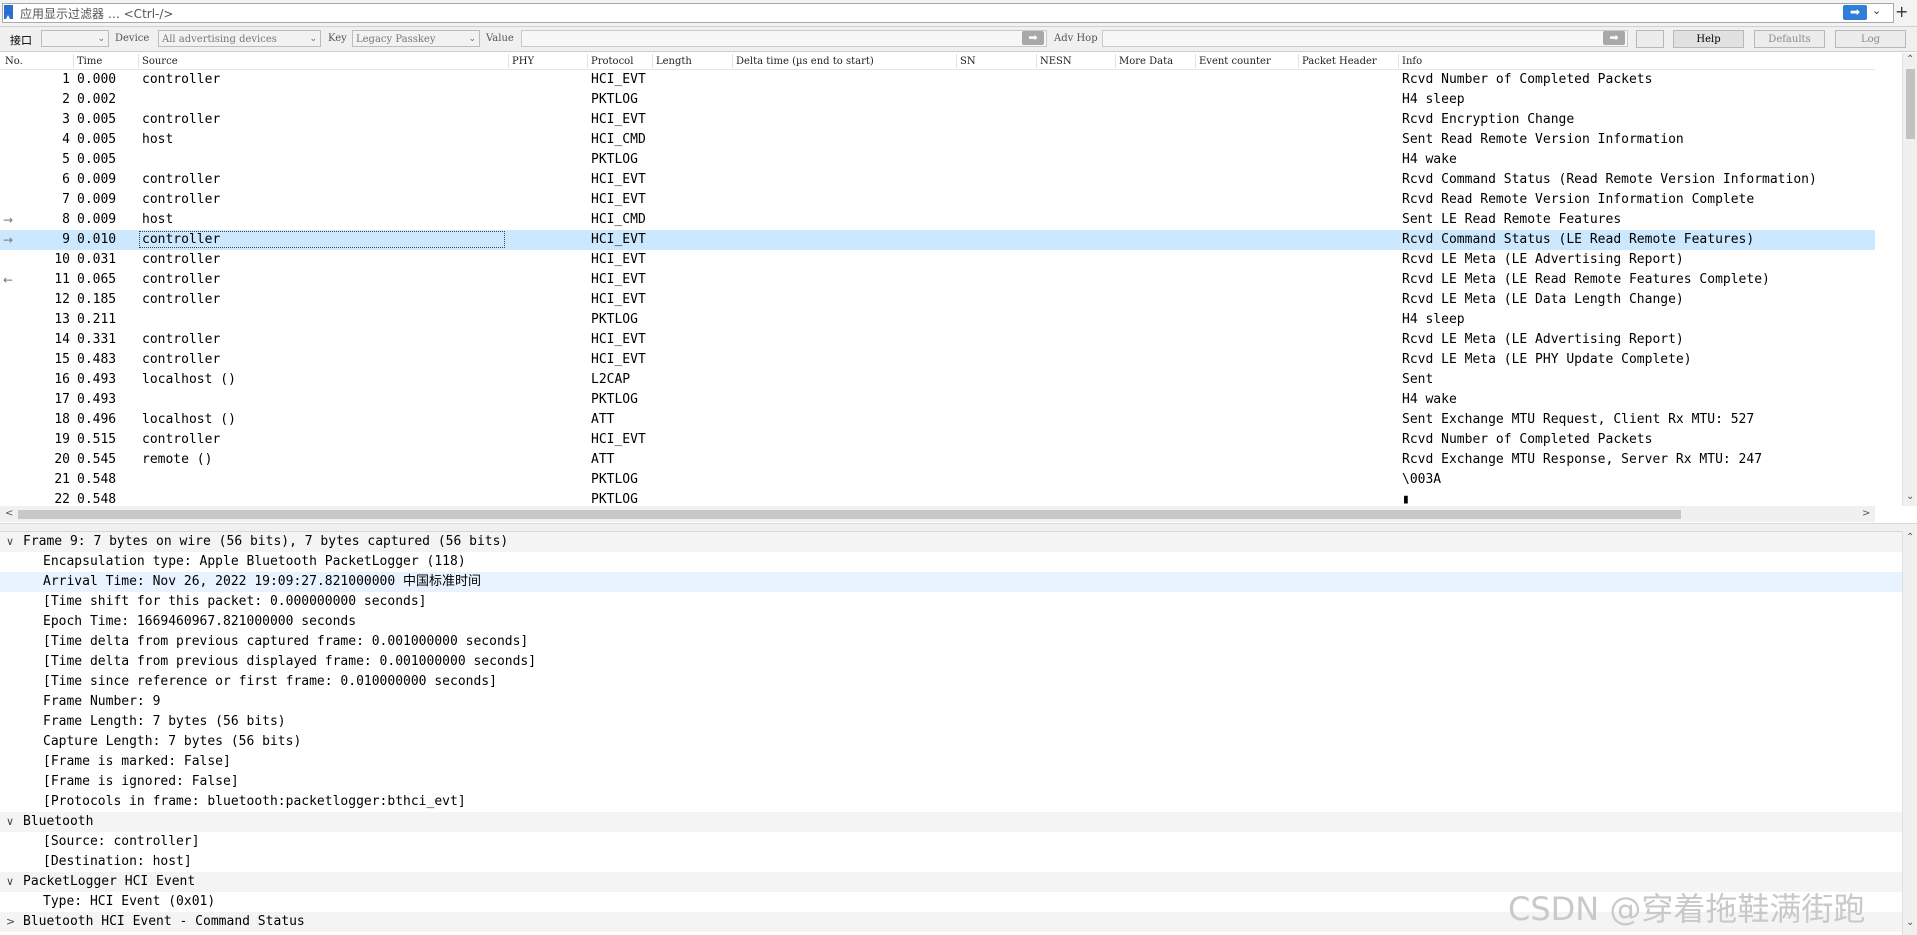 This screenshot has width=1917, height=935. What do you see at coordinates (9, 513) in the screenshot?
I see `chevron-left-icon: <` at bounding box center [9, 513].